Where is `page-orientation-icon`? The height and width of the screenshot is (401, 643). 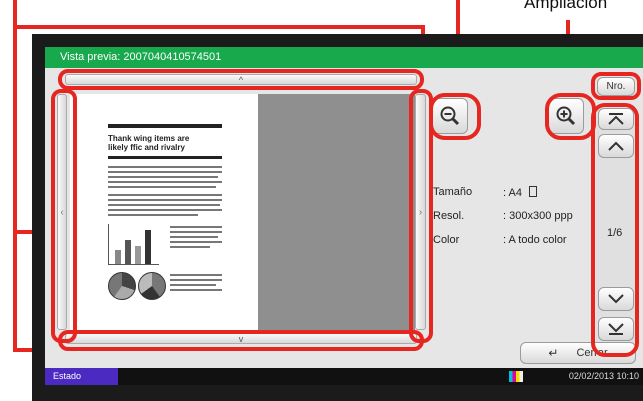 page-orientation-icon is located at coordinates (533, 191).